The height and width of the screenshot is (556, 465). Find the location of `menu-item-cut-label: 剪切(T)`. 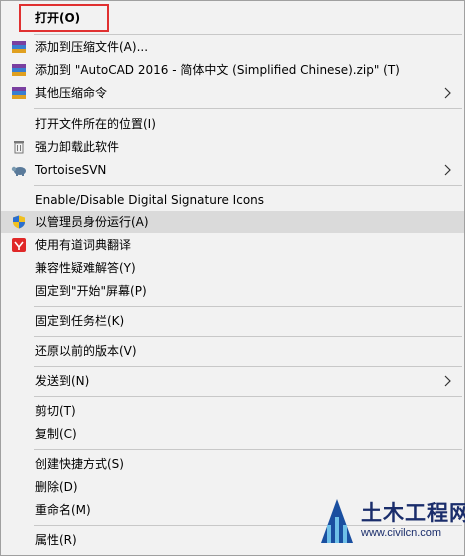

menu-item-cut-label: 剪切(T) is located at coordinates (55, 411).